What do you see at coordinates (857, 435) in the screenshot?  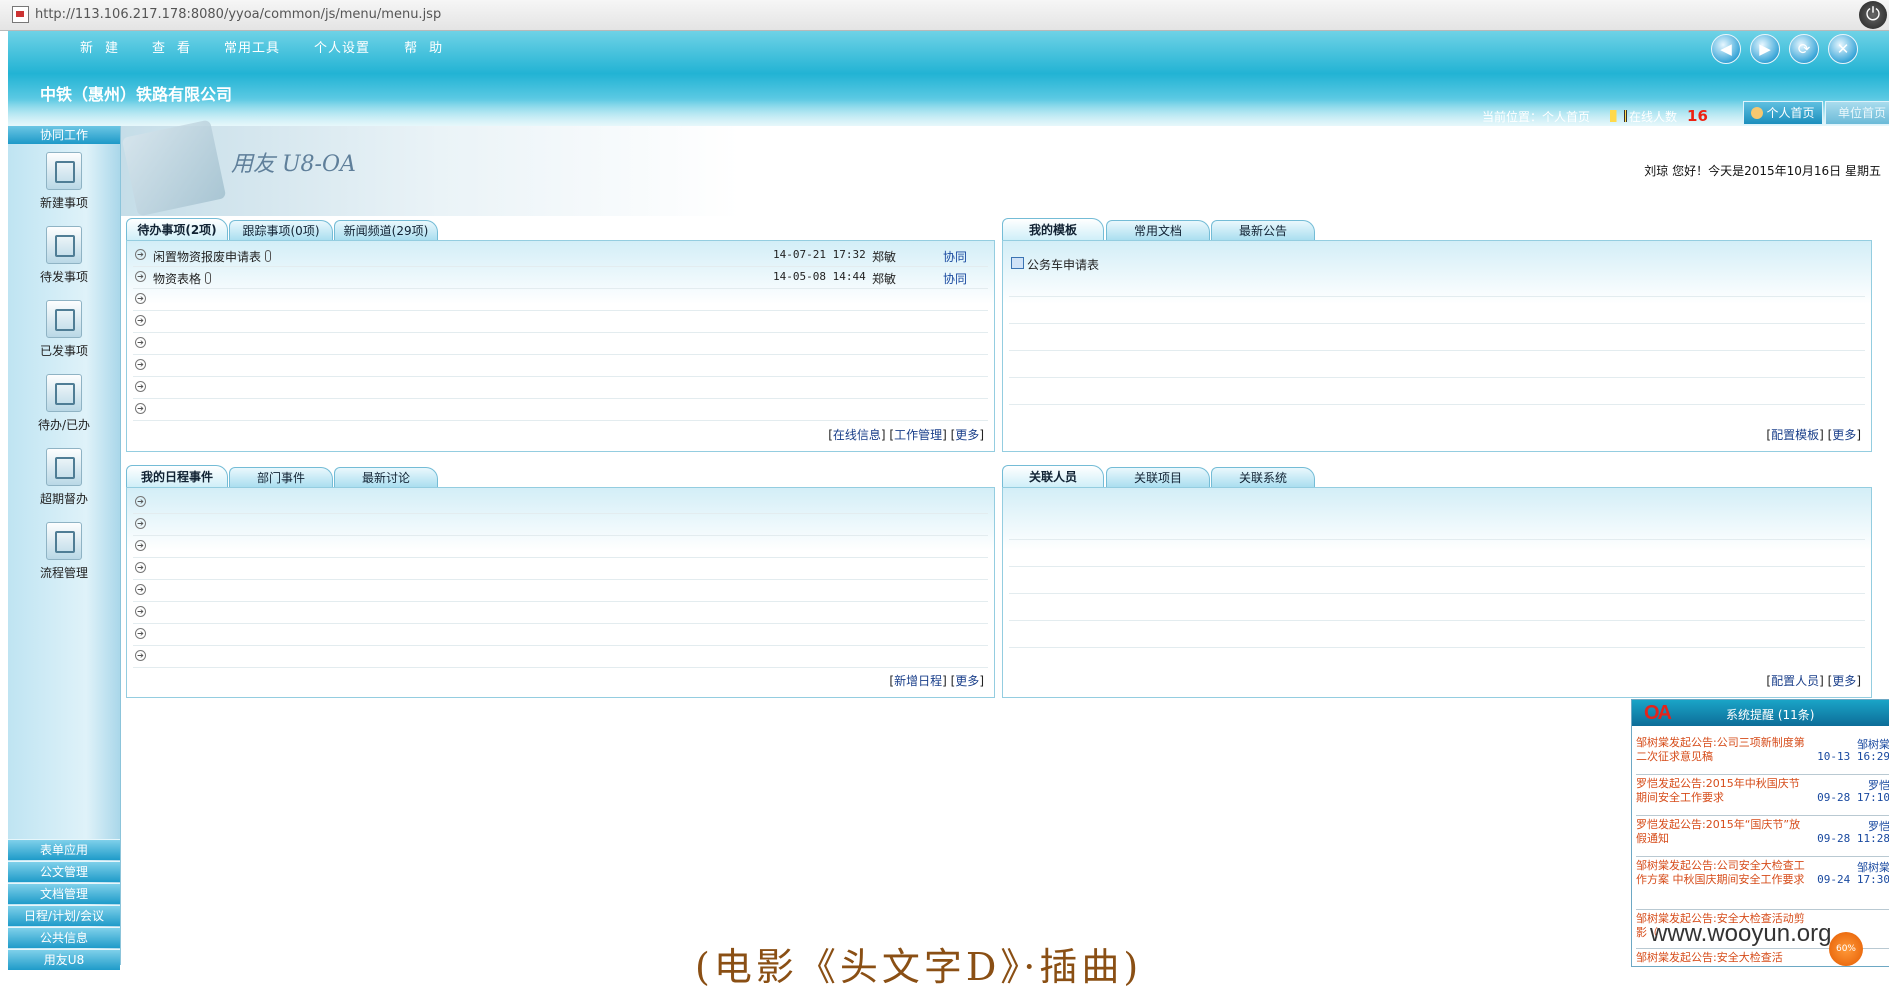 I see `online-info-link: 在线信息` at bounding box center [857, 435].